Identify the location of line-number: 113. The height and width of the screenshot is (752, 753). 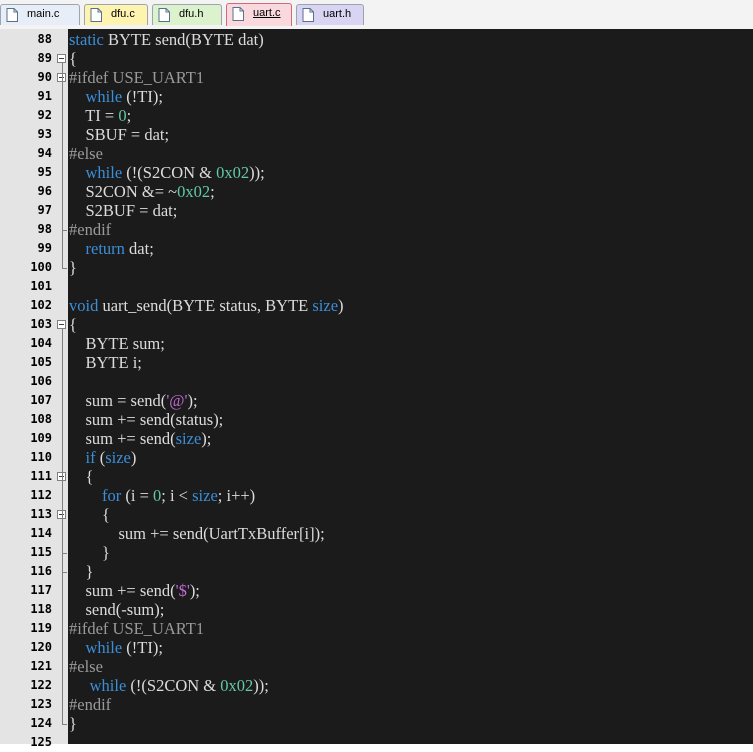
(41, 514).